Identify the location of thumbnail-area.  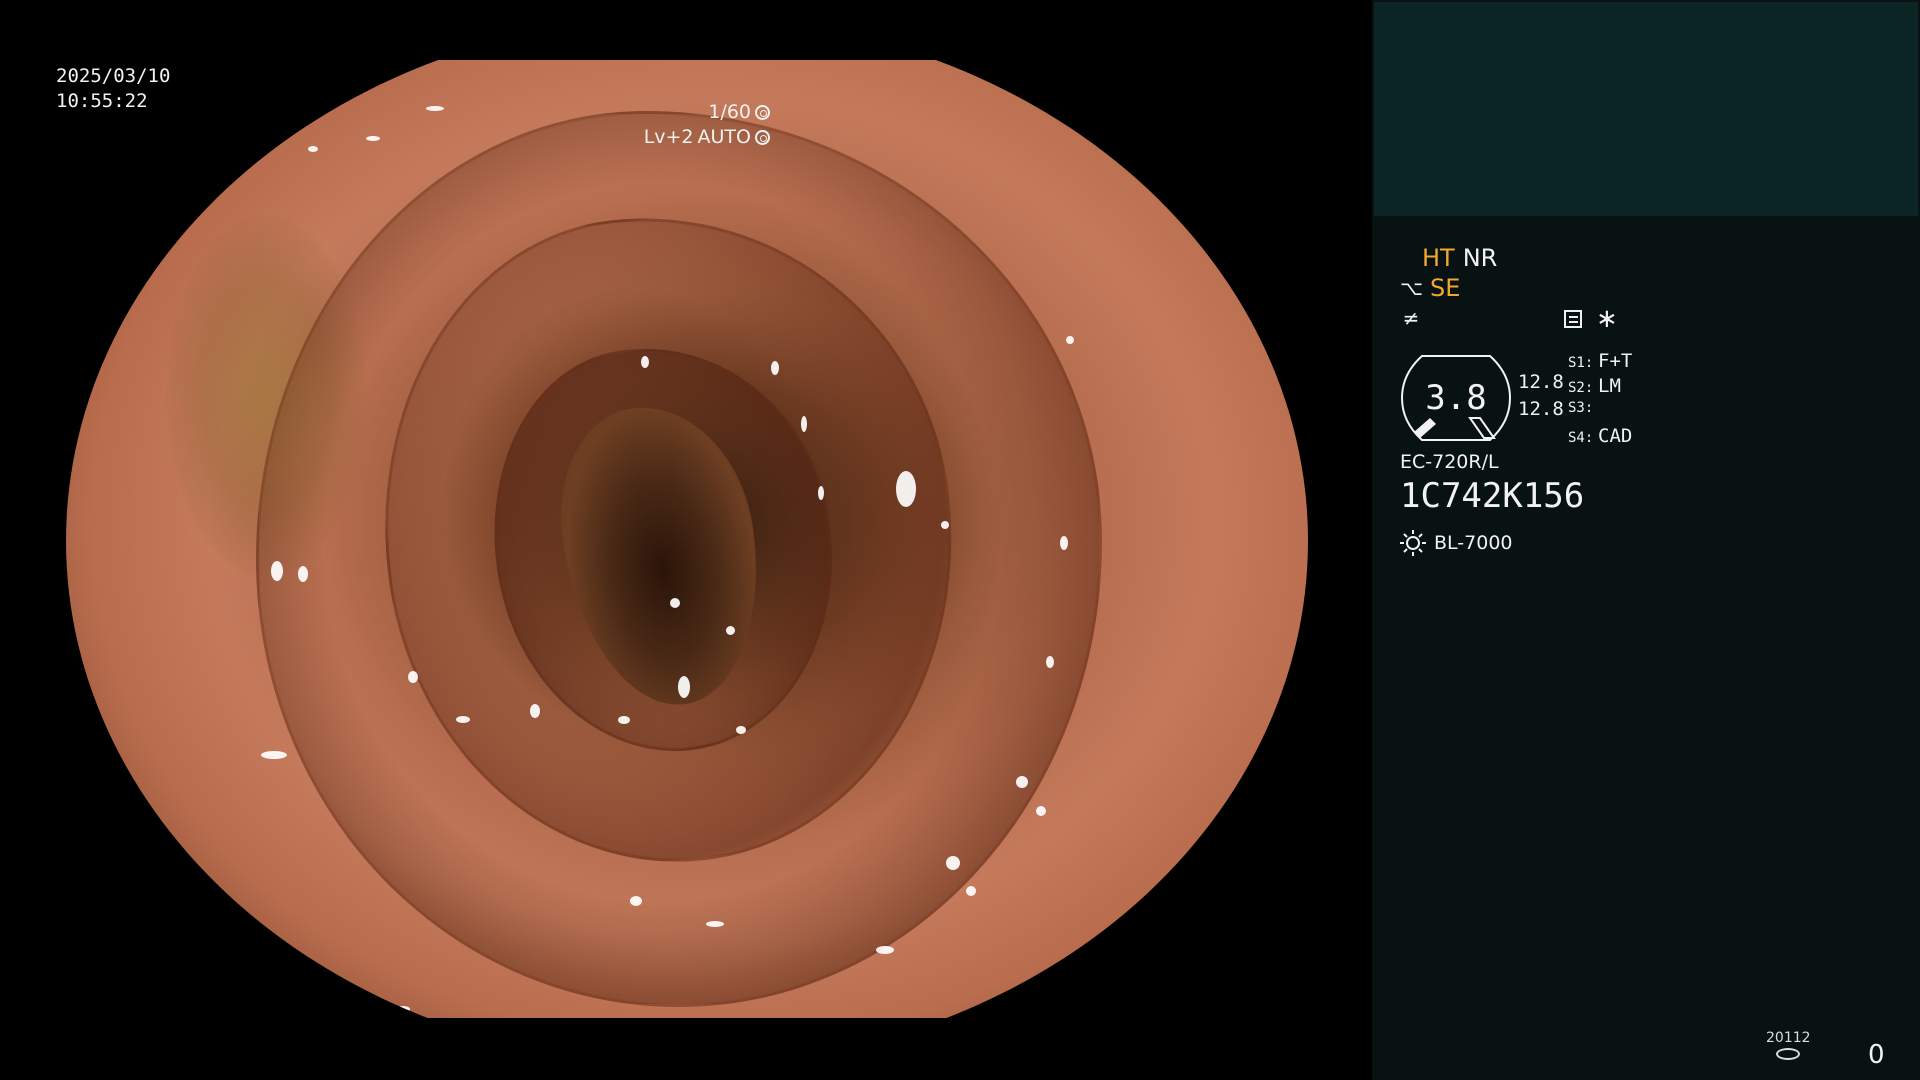
(1646, 109).